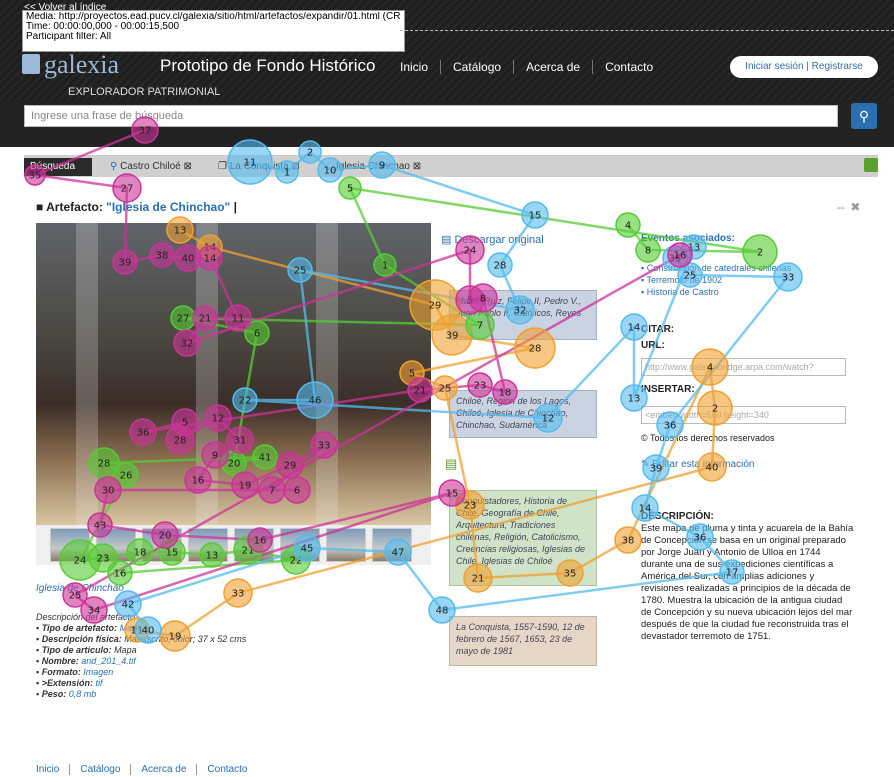  I want to click on nav-acerca: Acerca de, so click(552, 67).